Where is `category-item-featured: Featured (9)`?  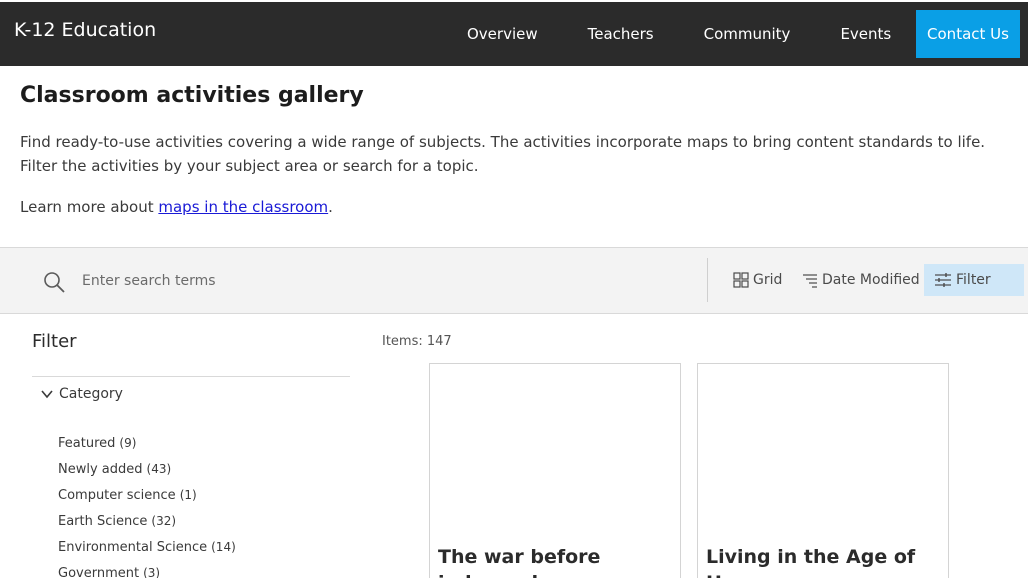 category-item-featured: Featured (9) is located at coordinates (147, 443).